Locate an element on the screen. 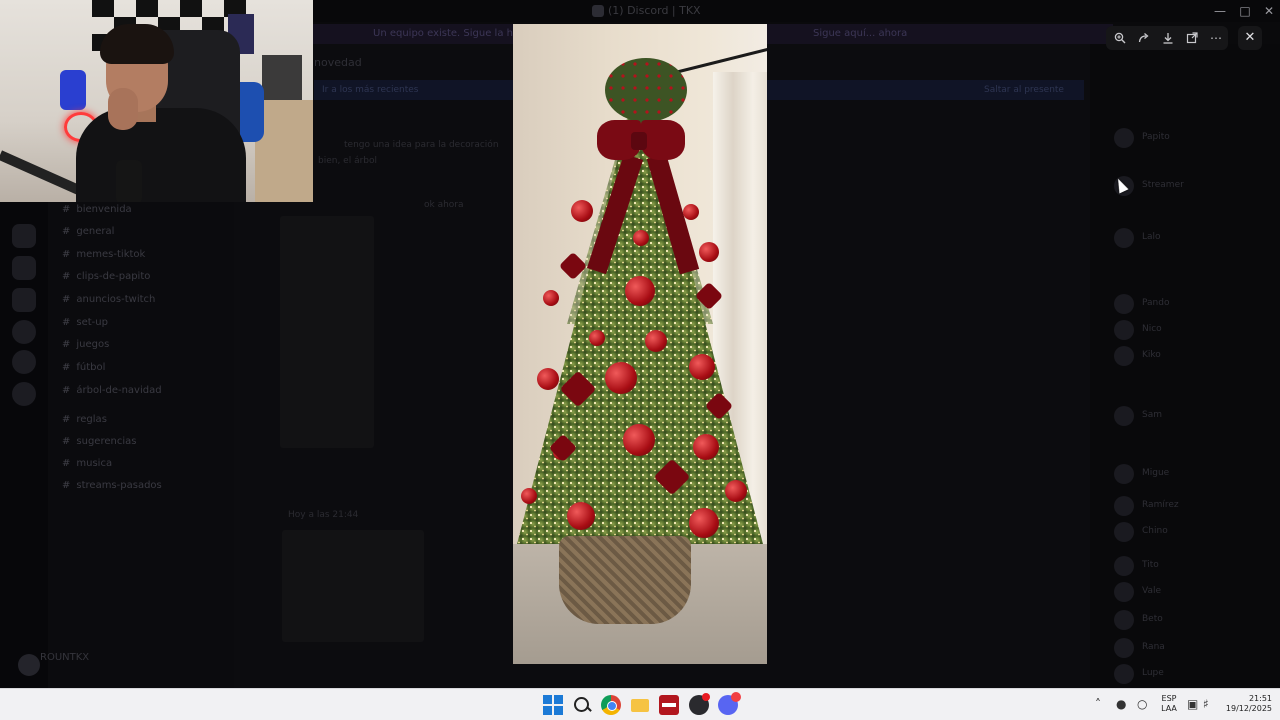 This screenshot has width=1280, height=720. webcam-overlay is located at coordinates (156, 101).